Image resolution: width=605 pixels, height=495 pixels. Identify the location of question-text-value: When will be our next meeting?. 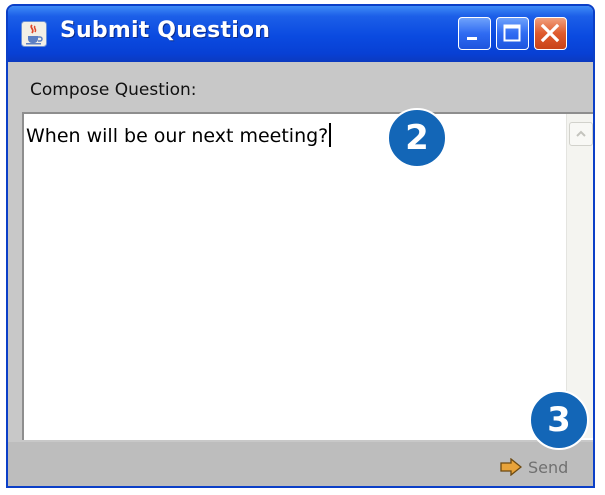
(179, 135).